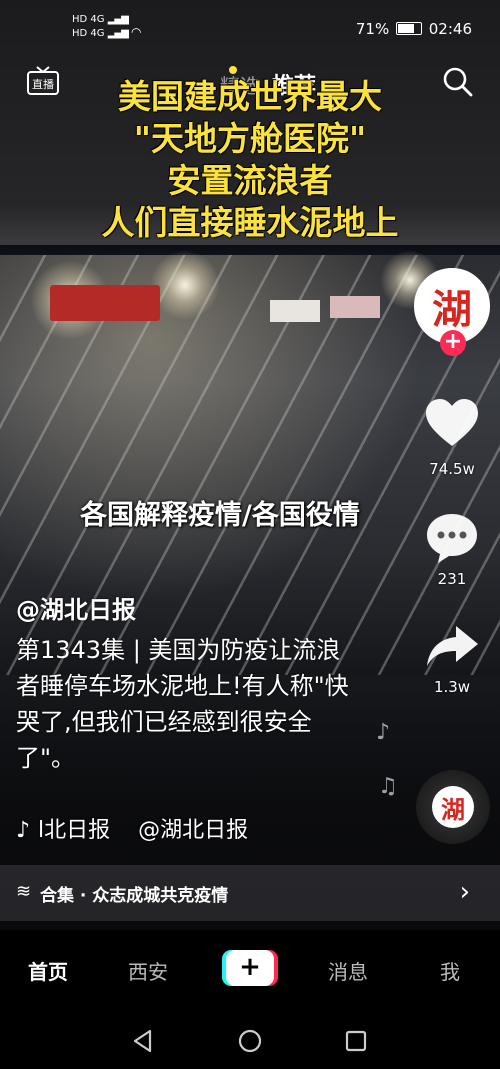 This screenshot has height=1069, width=500. What do you see at coordinates (23, 830) in the screenshot?
I see `tiktok-note-icon: ♪` at bounding box center [23, 830].